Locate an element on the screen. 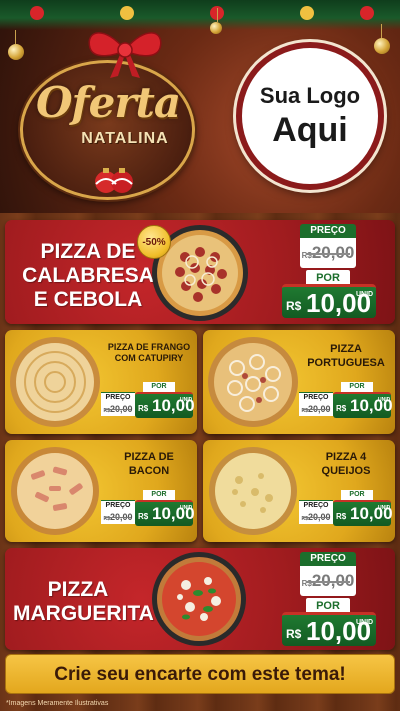 This screenshot has width=400, height=711. offer-subtitle: NATALINA is located at coordinates (125, 138).